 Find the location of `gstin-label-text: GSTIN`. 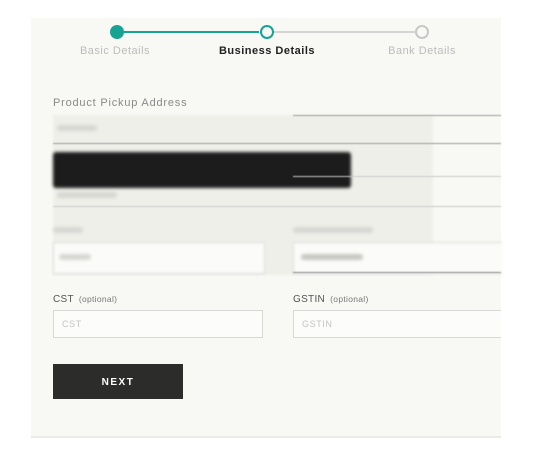

gstin-label-text: GSTIN is located at coordinates (309, 299).